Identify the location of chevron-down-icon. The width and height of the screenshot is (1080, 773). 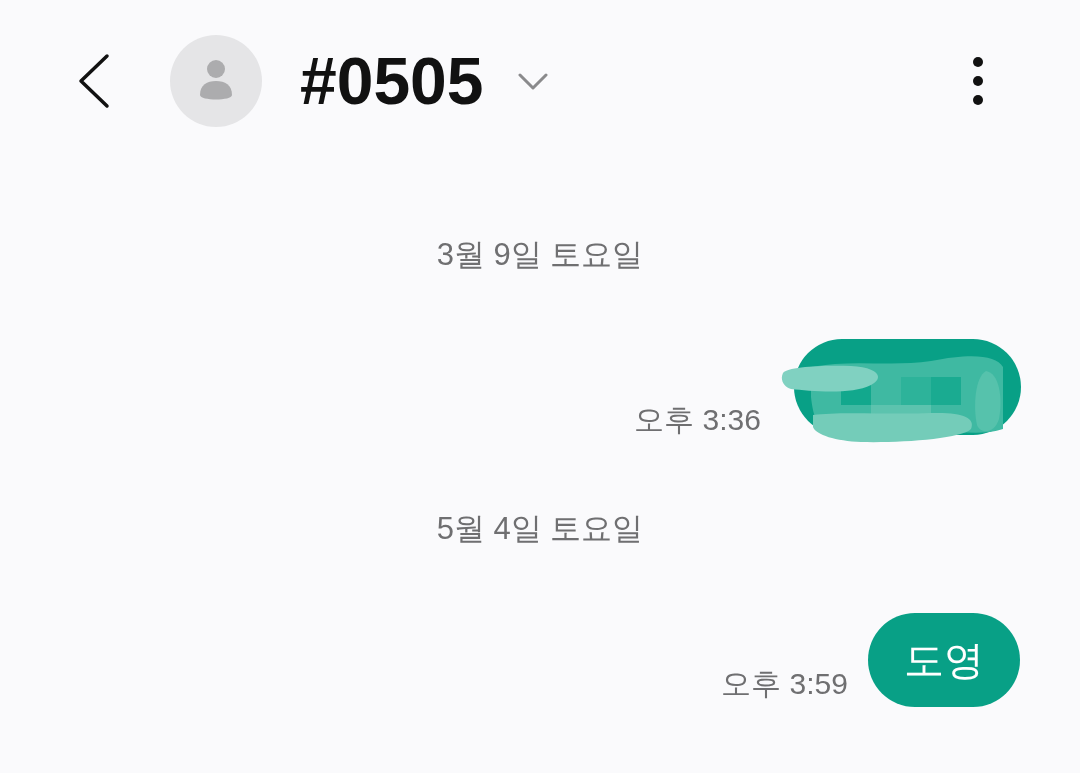
(532, 82).